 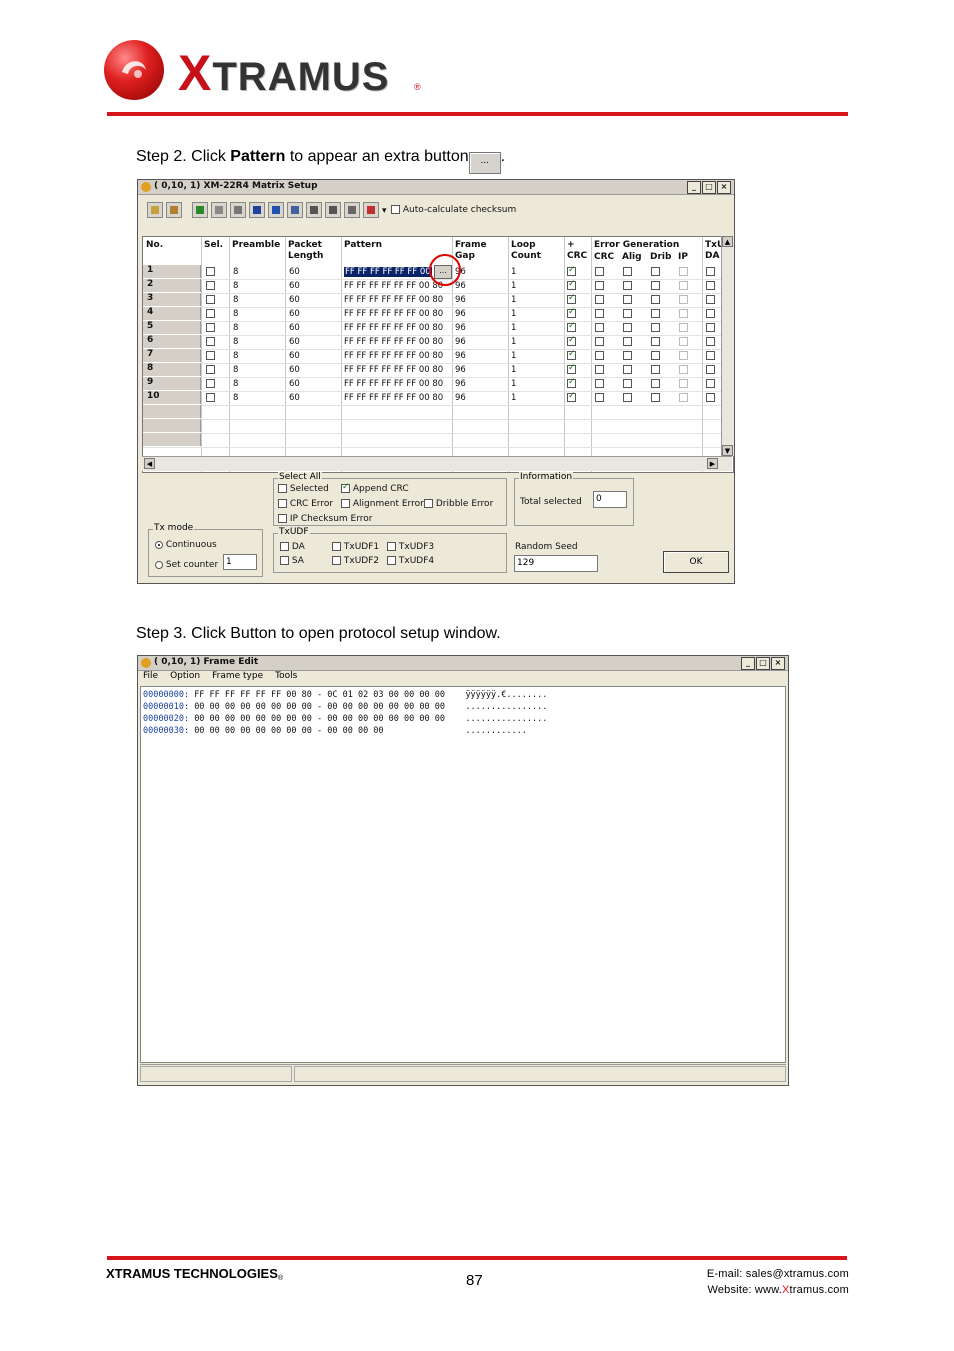 I want to click on row-number: 8, so click(x=172, y=369).